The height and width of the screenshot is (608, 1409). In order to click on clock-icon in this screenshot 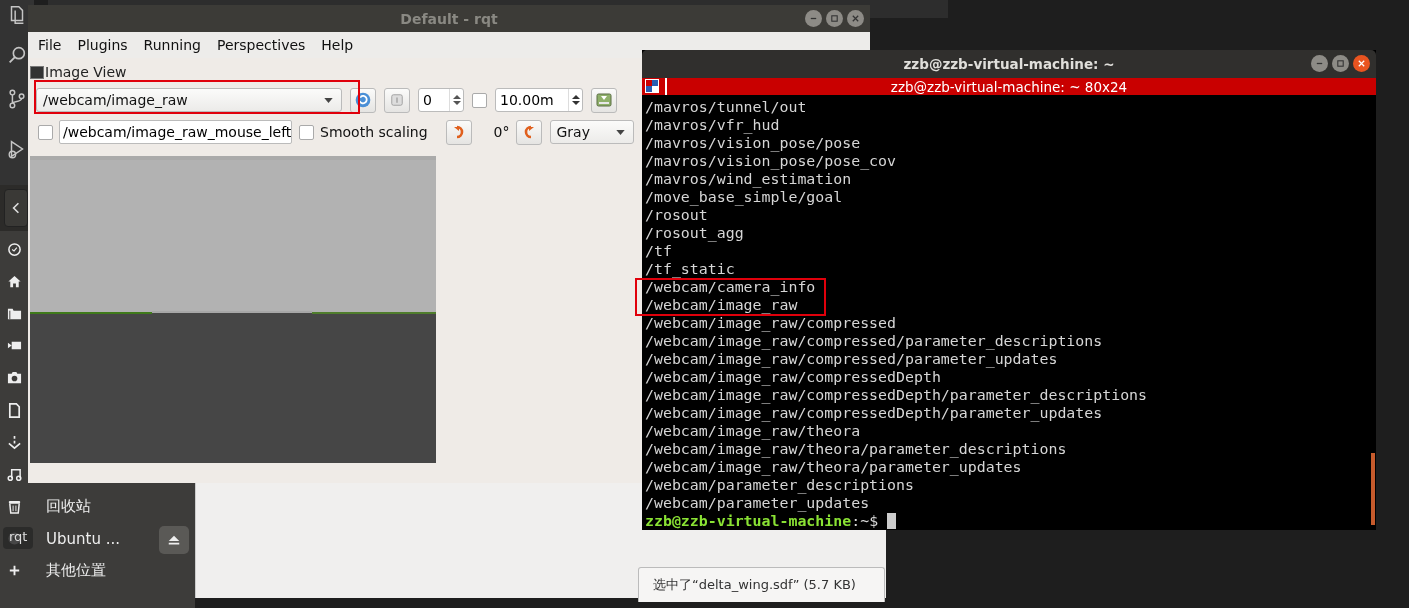, I will do `click(14, 249)`.